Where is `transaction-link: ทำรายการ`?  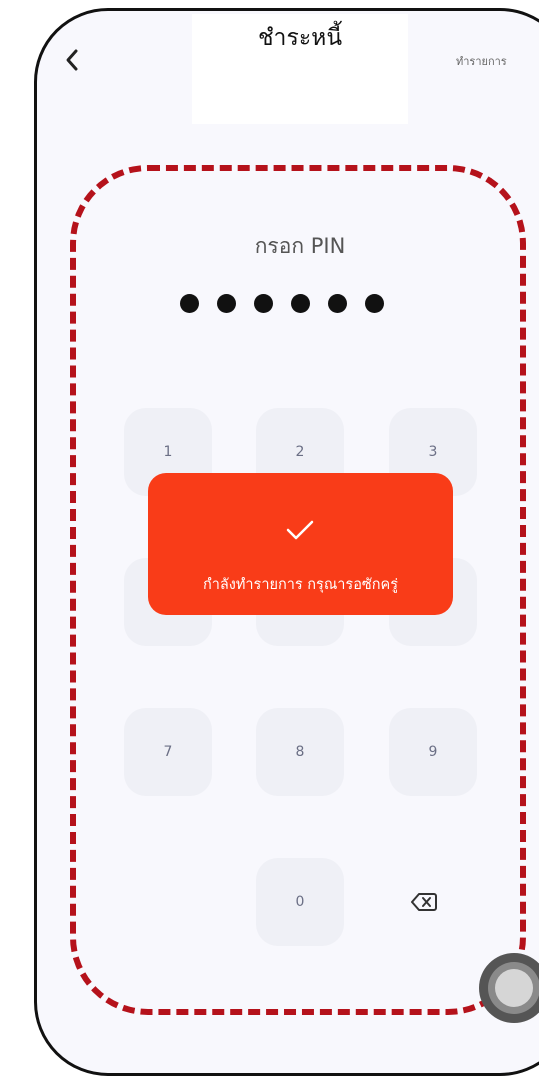
transaction-link: ทำรายการ is located at coordinates (481, 61).